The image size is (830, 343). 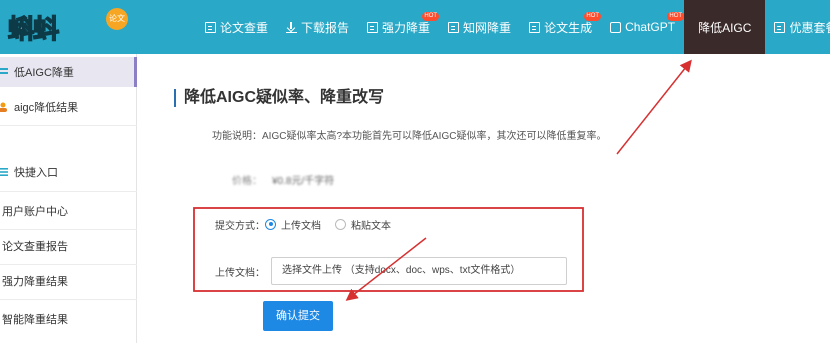 What do you see at coordinates (340, 224) in the screenshot?
I see `radio-unchecked-icon` at bounding box center [340, 224].